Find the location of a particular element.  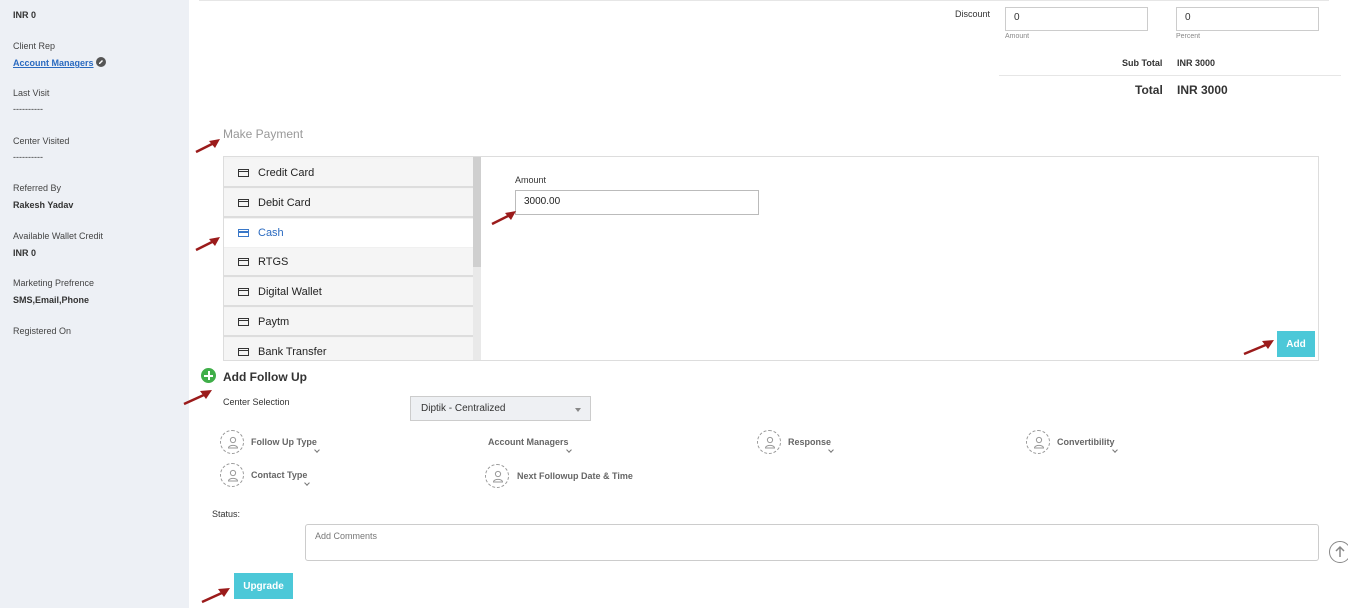

next-followup-label: Next Followup Date & Time is located at coordinates (575, 476).